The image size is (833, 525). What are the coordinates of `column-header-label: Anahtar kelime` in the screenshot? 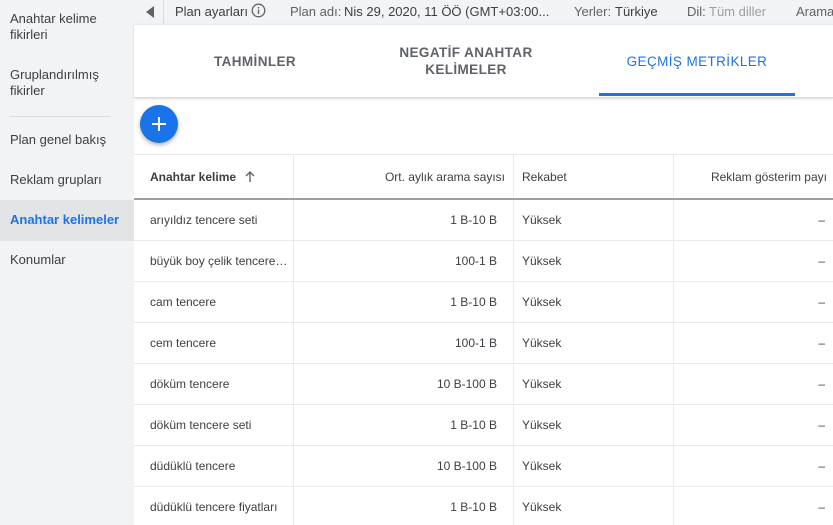 It's located at (193, 176).